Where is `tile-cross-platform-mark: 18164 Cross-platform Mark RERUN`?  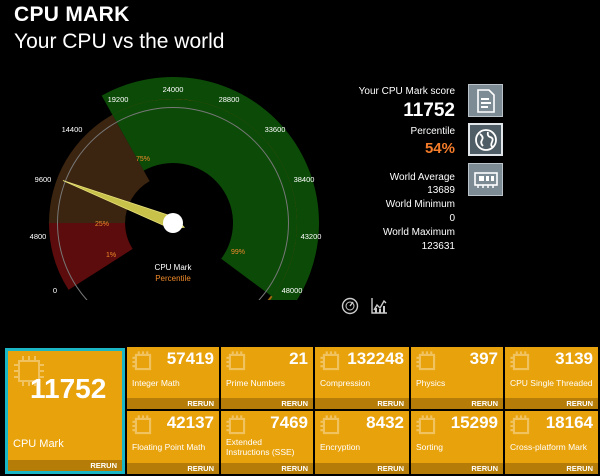 tile-cross-platform-mark: 18164 Cross-platform Mark RERUN is located at coordinates (551, 442).